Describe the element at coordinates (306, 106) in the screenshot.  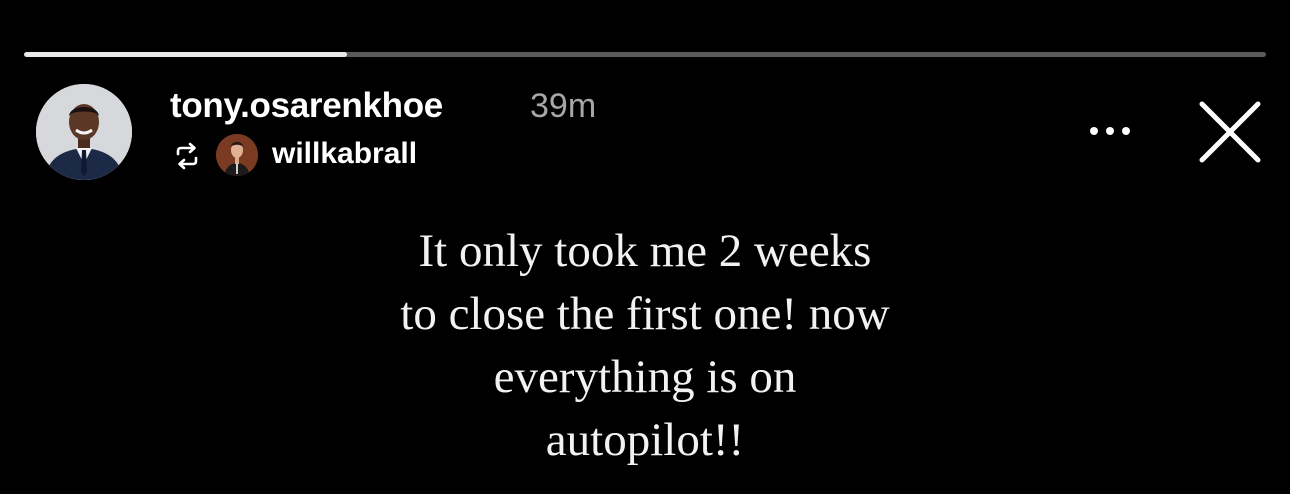
I see `username: tony.osarenkhoe` at that location.